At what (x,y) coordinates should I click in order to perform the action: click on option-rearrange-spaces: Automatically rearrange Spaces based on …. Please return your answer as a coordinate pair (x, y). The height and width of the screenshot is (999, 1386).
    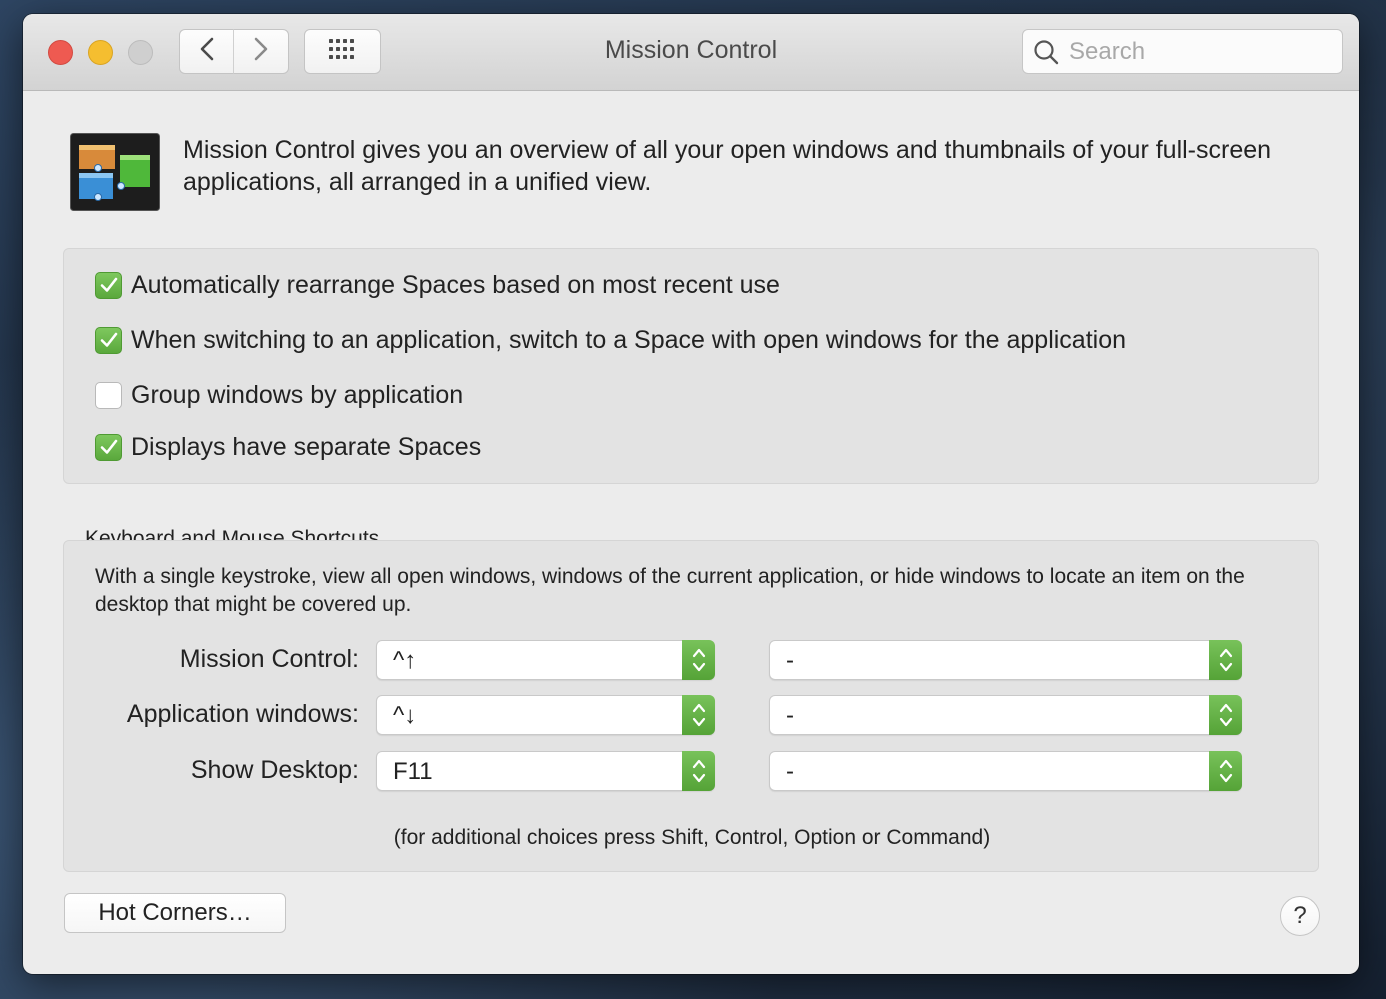
    Looking at the image, I should click on (437, 285).